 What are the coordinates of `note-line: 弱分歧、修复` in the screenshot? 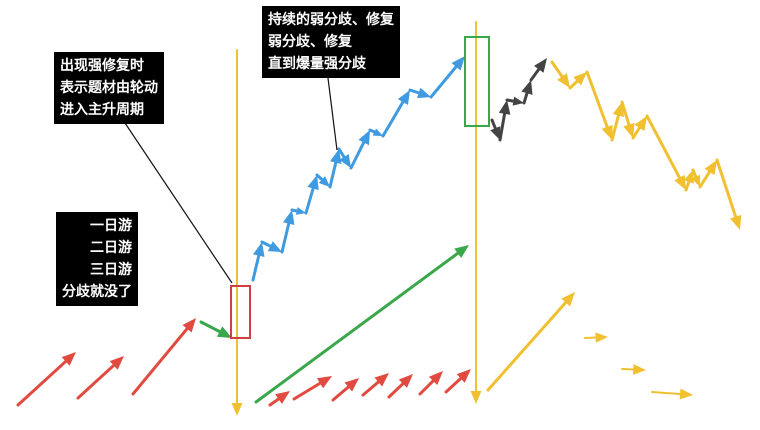 It's located at (310, 42).